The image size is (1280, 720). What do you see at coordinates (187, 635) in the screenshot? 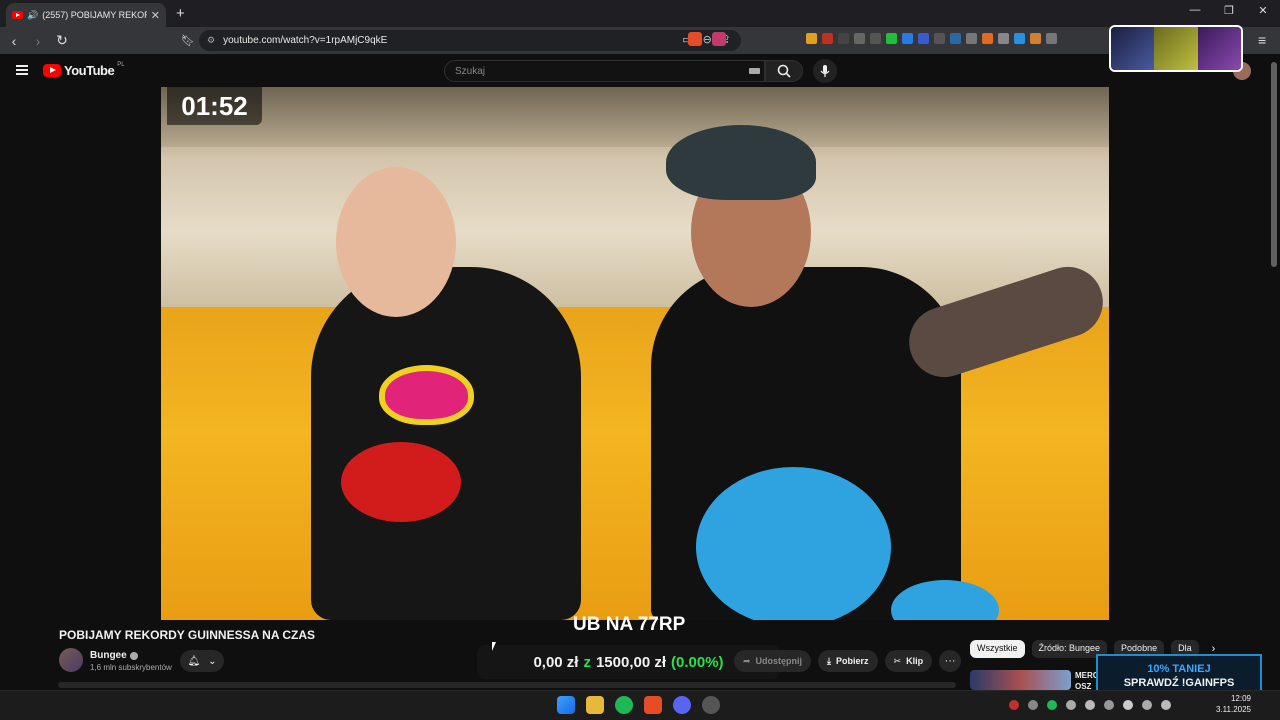
I see `video-title: POBIJAMY REKORDY GUINNESSA NA CZAS` at bounding box center [187, 635].